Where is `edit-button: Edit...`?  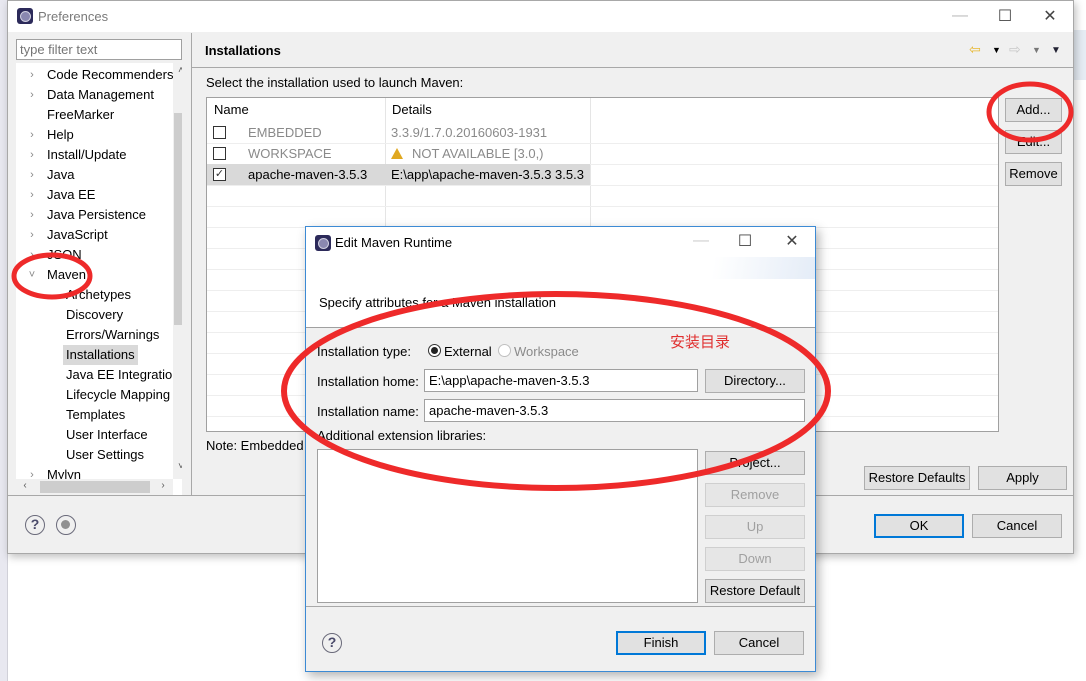 edit-button: Edit... is located at coordinates (1033, 142).